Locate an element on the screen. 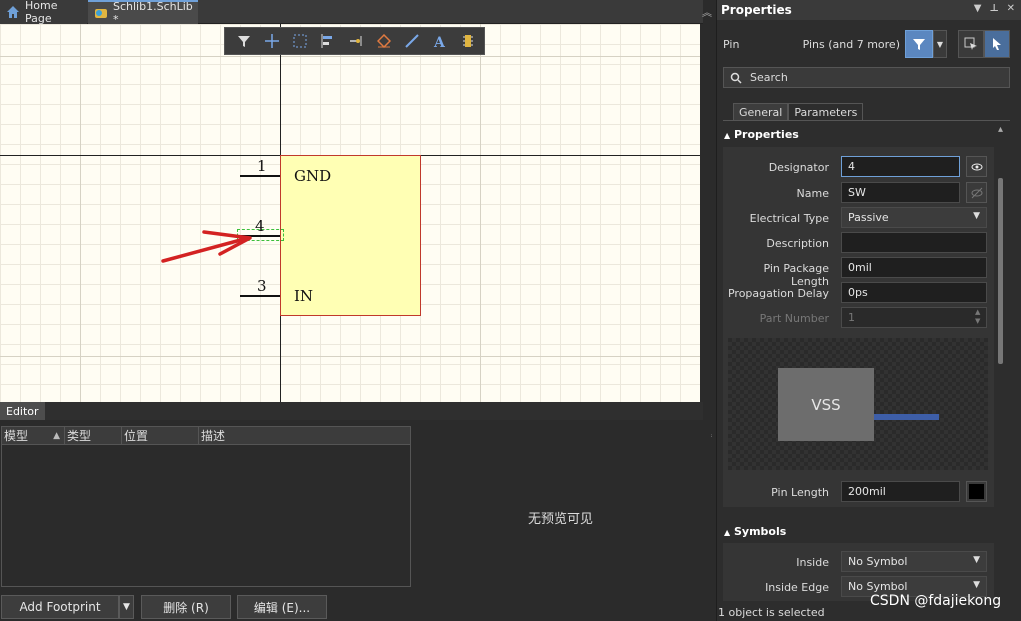  align-icon is located at coordinates (328, 41).